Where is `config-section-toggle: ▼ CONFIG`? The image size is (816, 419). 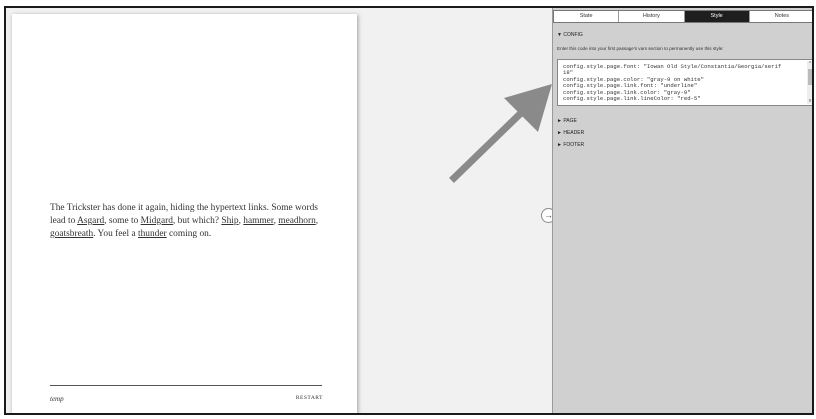 config-section-toggle: ▼ CONFIG is located at coordinates (570, 35).